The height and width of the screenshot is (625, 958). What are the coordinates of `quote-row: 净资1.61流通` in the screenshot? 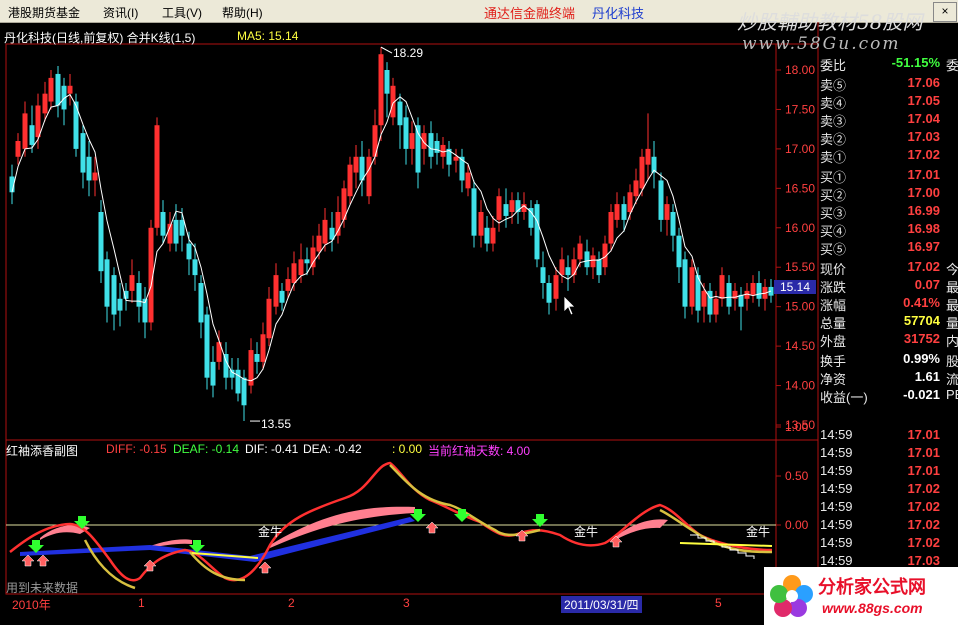 It's located at (888, 377).